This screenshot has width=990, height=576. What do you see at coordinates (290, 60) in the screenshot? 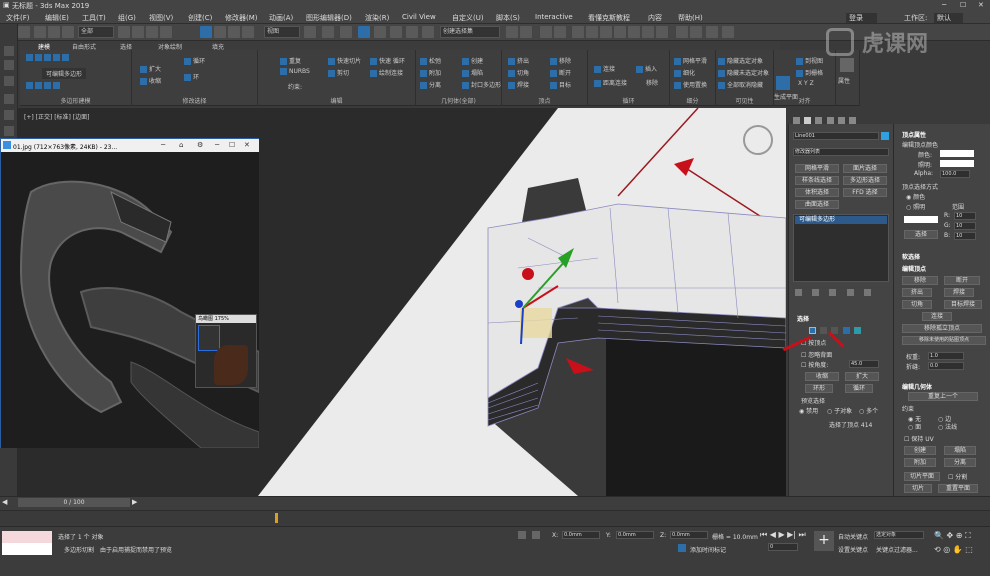
I see `repeat-button: 重复` at bounding box center [290, 60].